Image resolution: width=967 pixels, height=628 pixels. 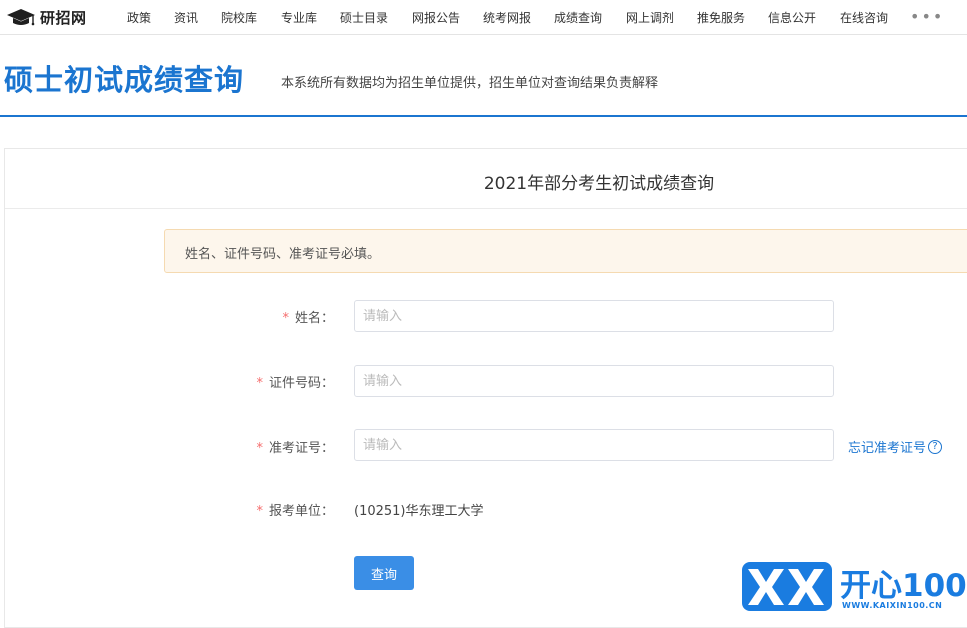 I want to click on unit-value: (10251)华东理工大学, so click(x=419, y=511).